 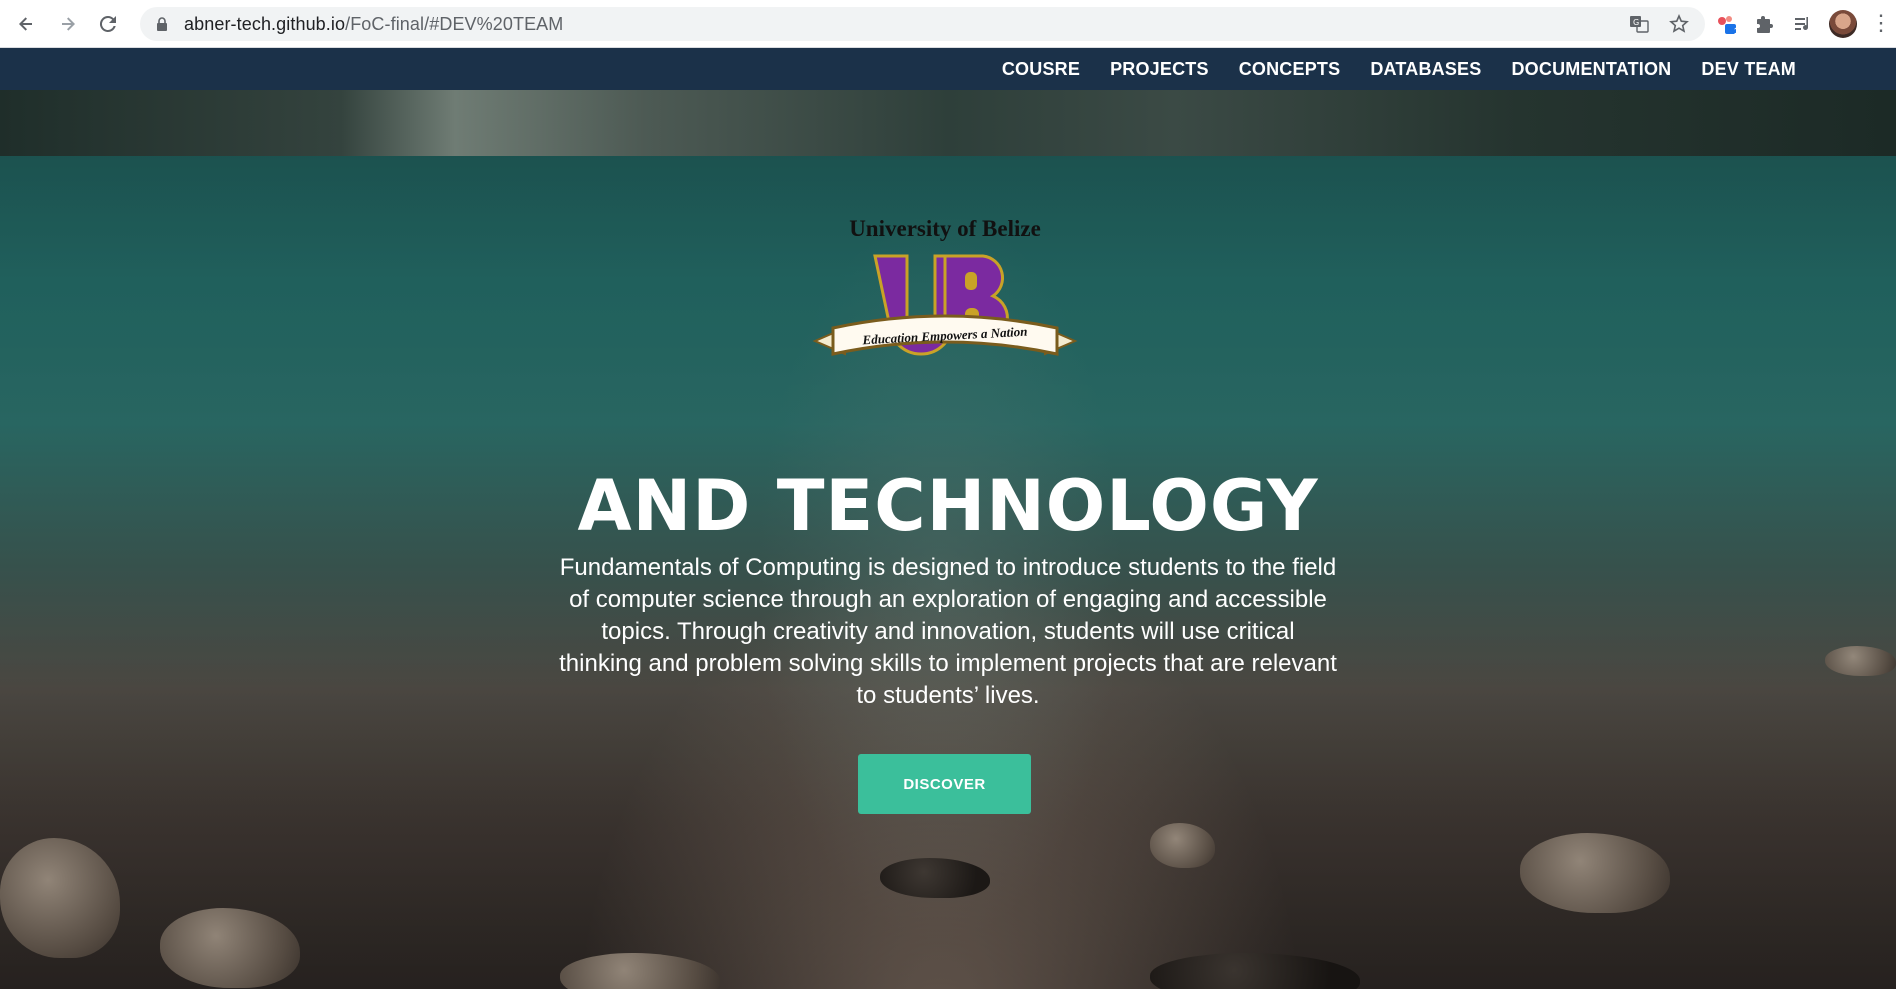 I want to click on extension-badge-icon: 1, so click(x=1727, y=24).